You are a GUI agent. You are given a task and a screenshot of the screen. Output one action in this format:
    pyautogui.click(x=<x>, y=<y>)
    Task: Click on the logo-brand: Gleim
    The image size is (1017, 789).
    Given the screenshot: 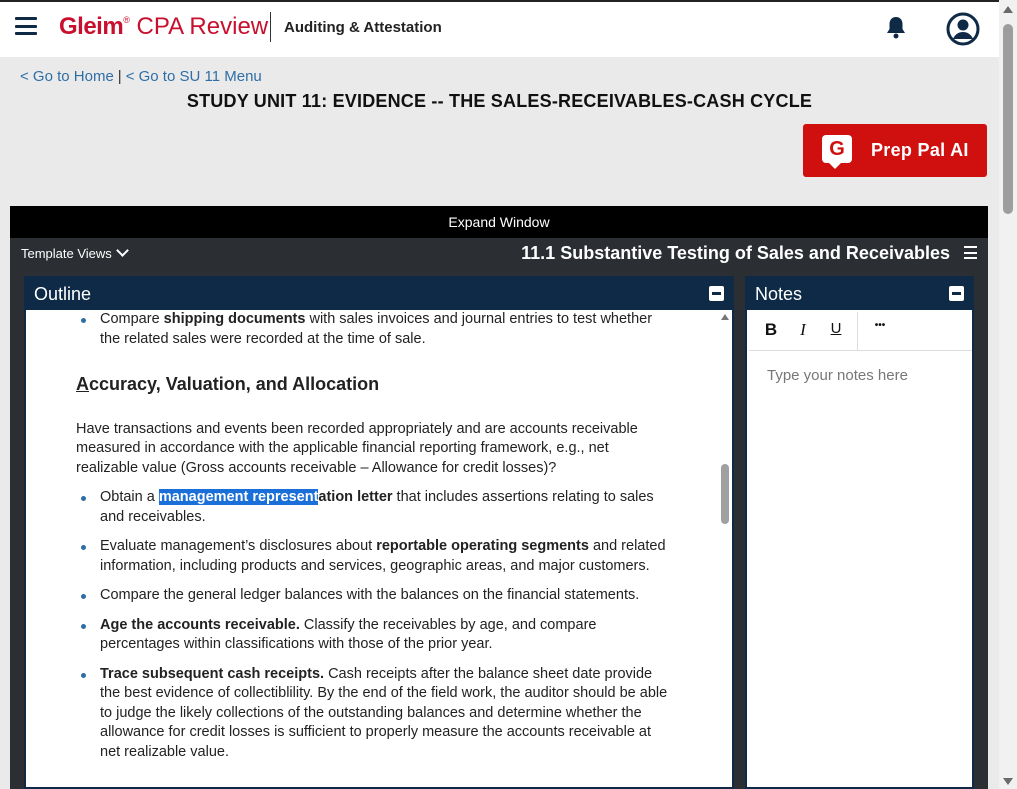 What is the action you would take?
    pyautogui.click(x=91, y=26)
    